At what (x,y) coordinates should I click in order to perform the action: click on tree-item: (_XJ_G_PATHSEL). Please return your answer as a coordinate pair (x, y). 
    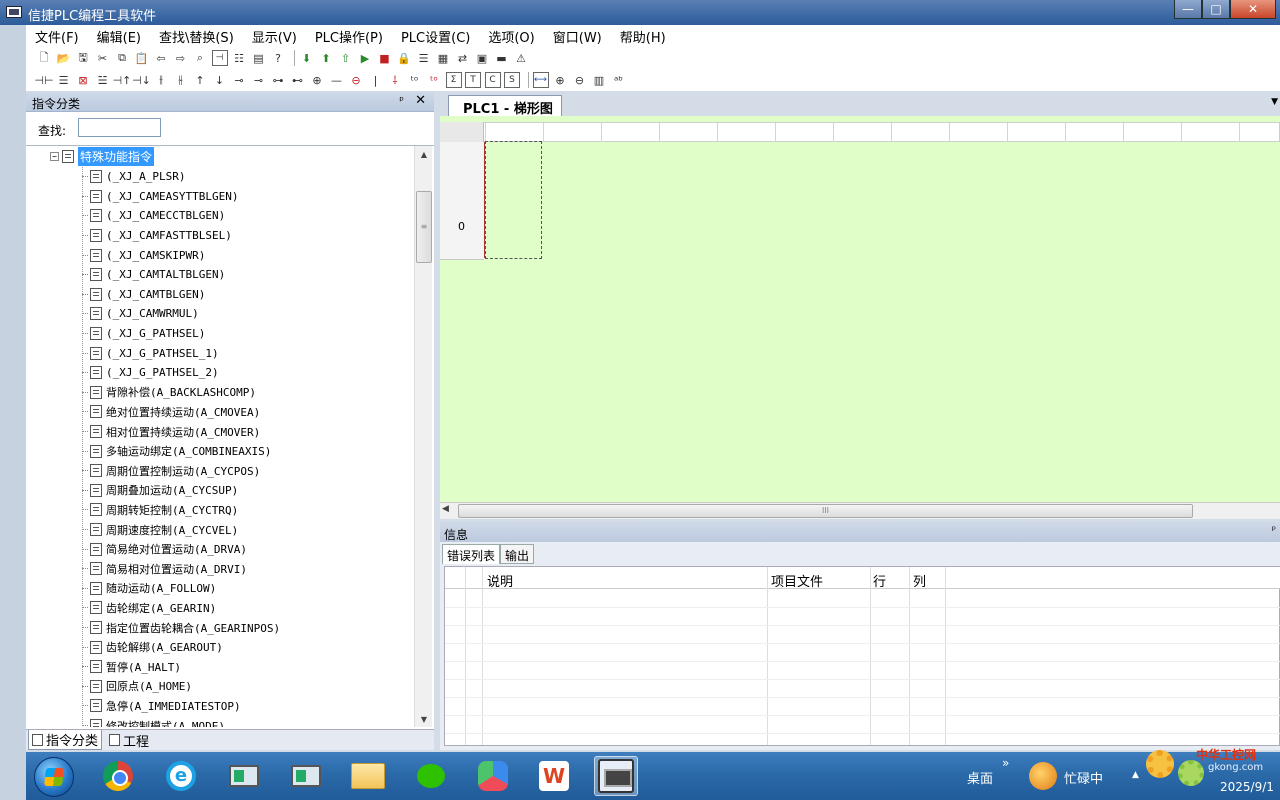
    Looking at the image, I should click on (143, 334).